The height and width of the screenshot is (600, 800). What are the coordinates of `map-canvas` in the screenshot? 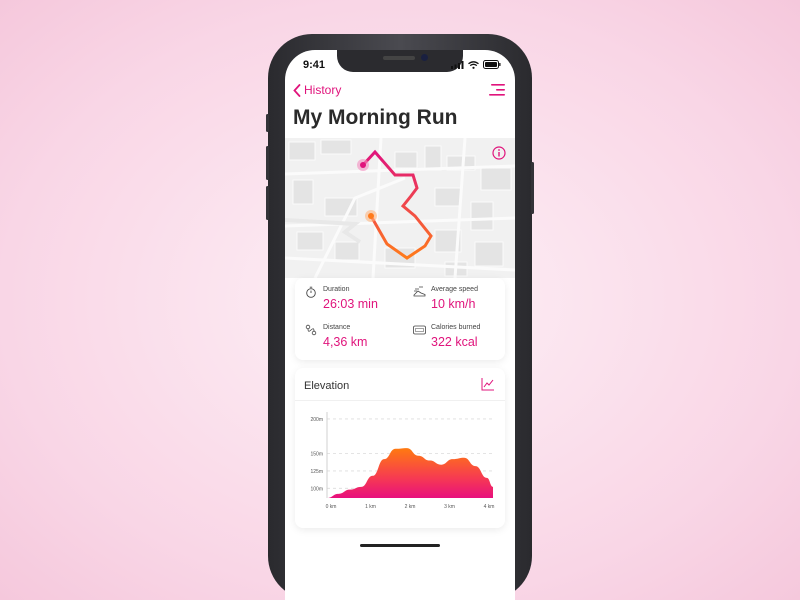 It's located at (400, 208).